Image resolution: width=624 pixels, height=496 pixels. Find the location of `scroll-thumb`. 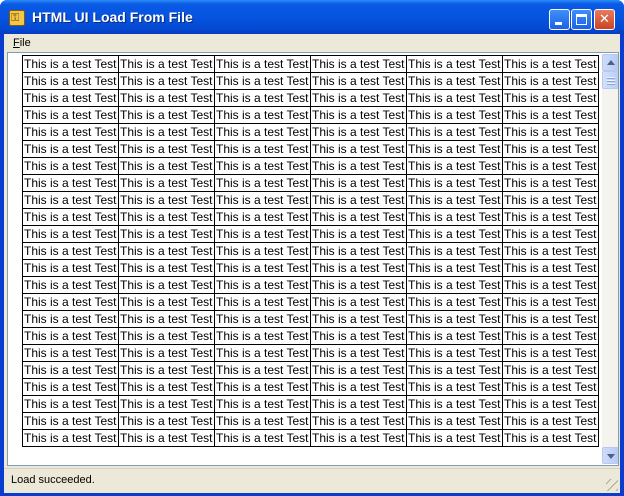

scroll-thumb is located at coordinates (610, 80).